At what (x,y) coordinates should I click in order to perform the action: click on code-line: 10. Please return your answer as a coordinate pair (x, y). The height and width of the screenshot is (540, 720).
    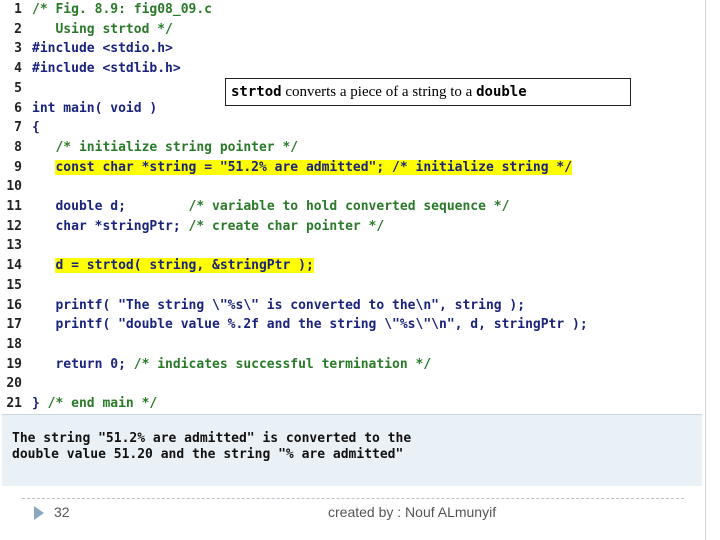
    Looking at the image, I should click on (350, 187).